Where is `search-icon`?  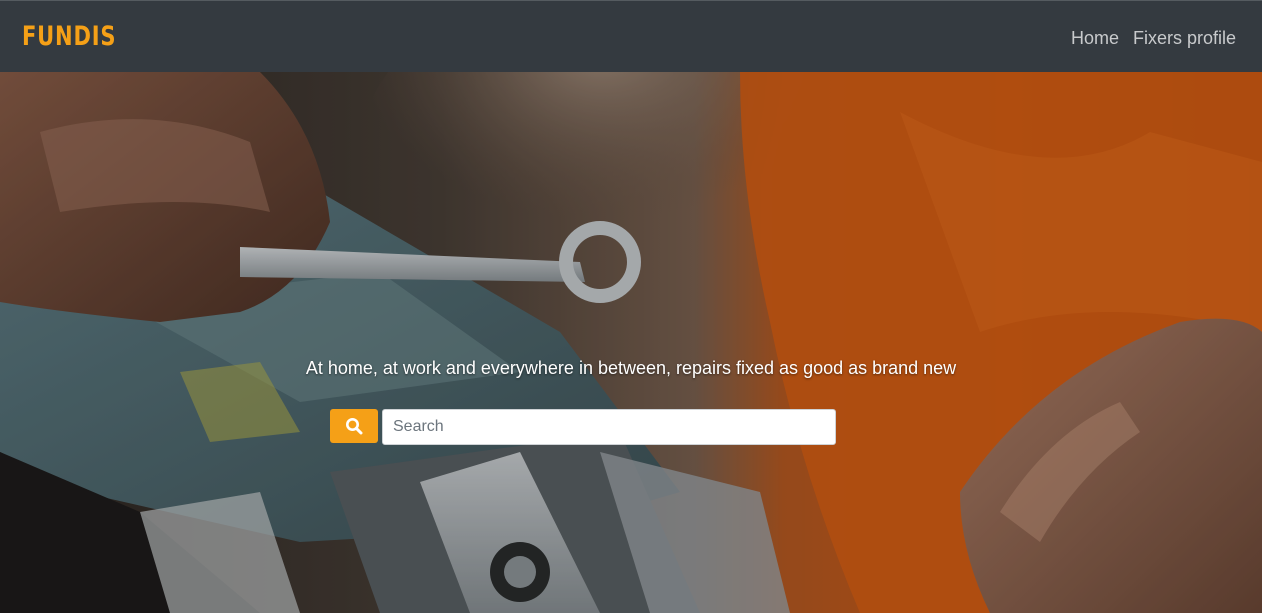
search-icon is located at coordinates (354, 426).